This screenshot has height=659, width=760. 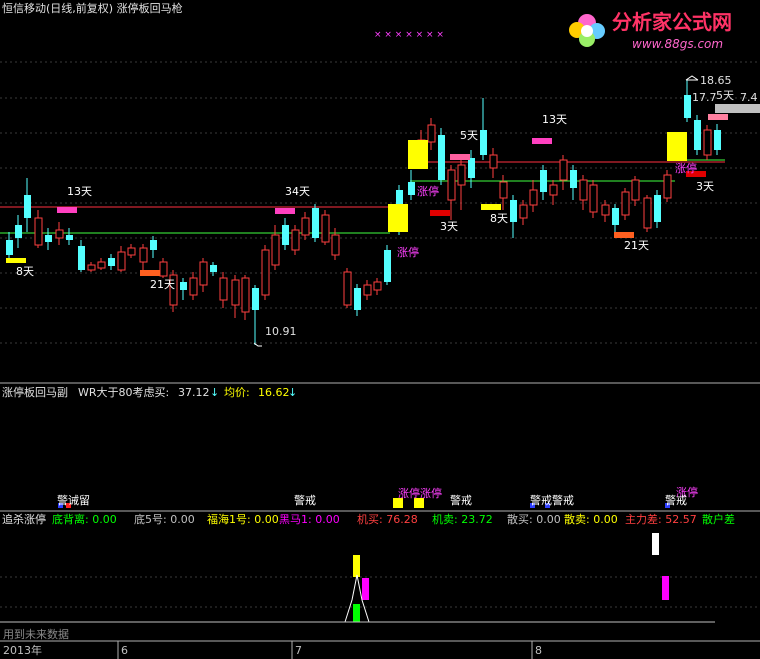 What do you see at coordinates (749, 97) in the screenshot?
I see `price-label-3: 7.4` at bounding box center [749, 97].